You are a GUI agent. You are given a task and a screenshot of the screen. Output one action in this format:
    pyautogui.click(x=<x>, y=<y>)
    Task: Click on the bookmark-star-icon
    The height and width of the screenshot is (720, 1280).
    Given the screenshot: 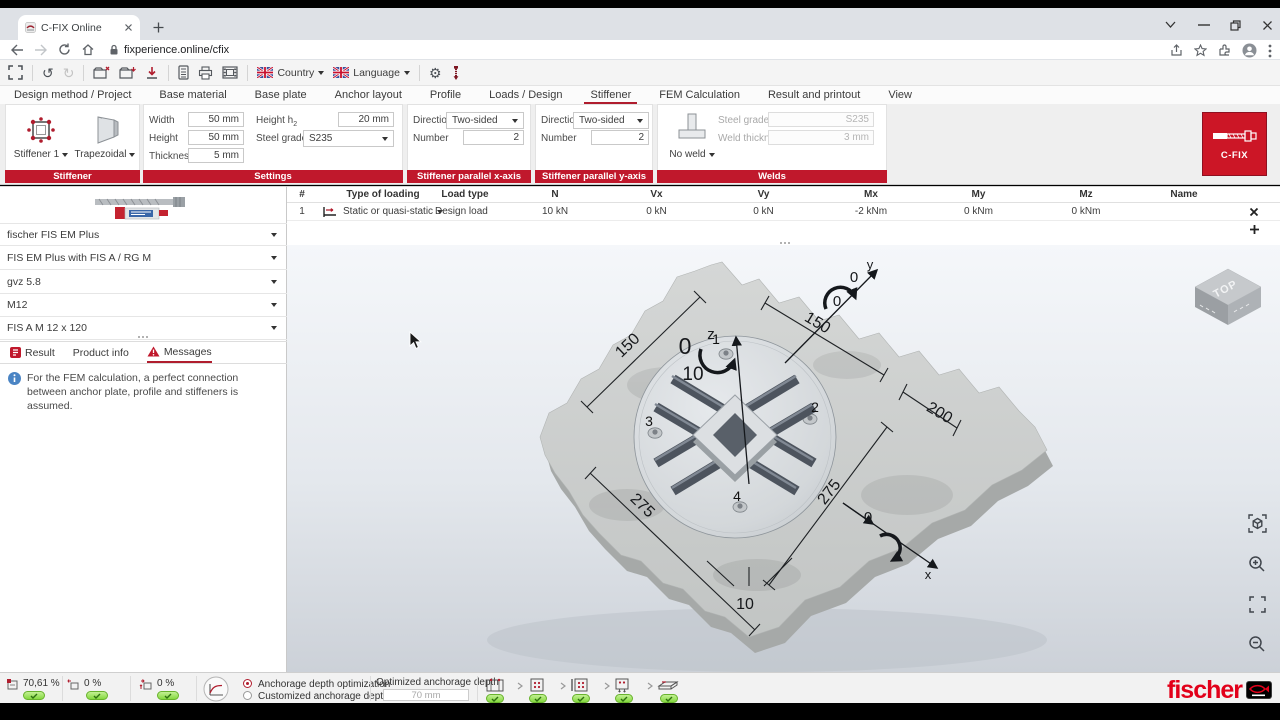 What is the action you would take?
    pyautogui.click(x=1200, y=50)
    